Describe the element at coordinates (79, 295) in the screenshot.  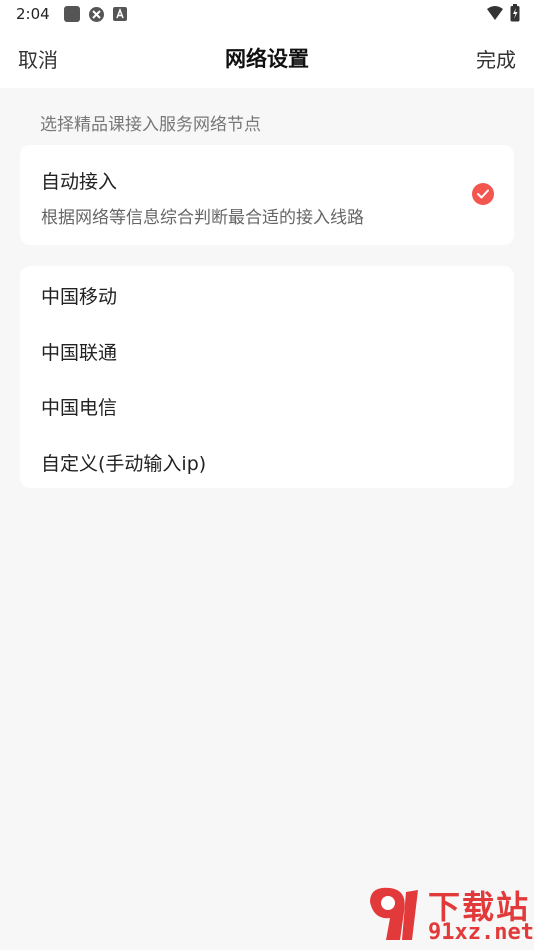
I see `option-china-mobile: 中国移动` at that location.